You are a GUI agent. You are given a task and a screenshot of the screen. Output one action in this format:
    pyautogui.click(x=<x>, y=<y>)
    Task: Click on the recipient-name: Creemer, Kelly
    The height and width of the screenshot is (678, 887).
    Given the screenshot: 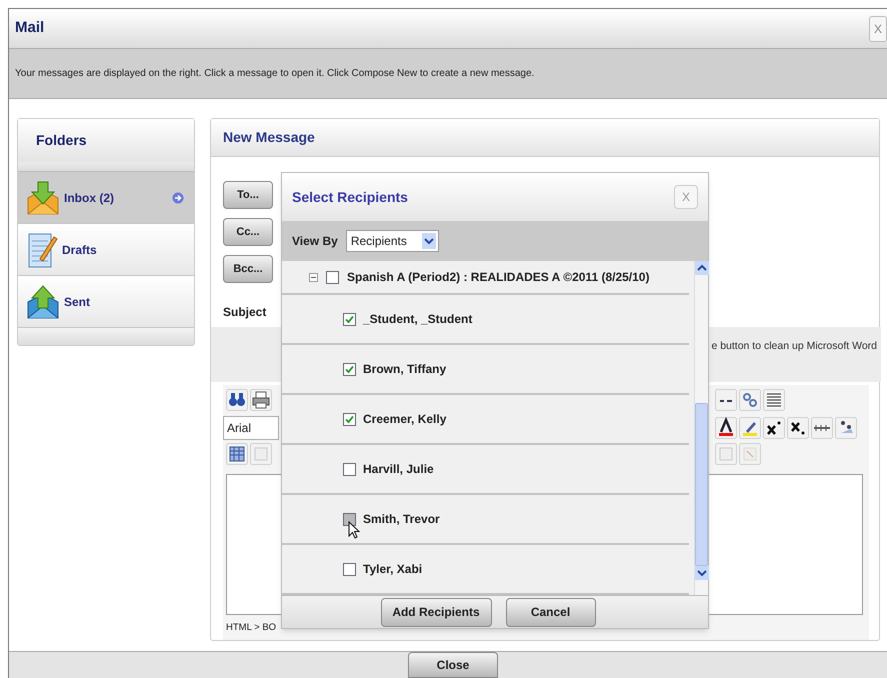 What is the action you would take?
    pyautogui.click(x=404, y=419)
    